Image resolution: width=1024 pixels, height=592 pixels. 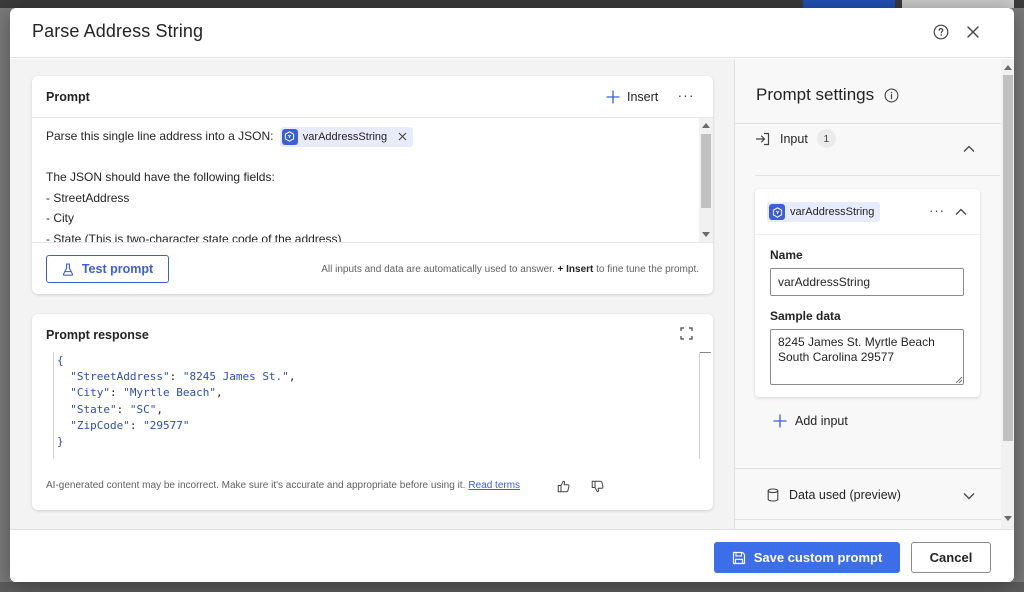 I want to click on add-input-button: Add input, so click(x=810, y=421).